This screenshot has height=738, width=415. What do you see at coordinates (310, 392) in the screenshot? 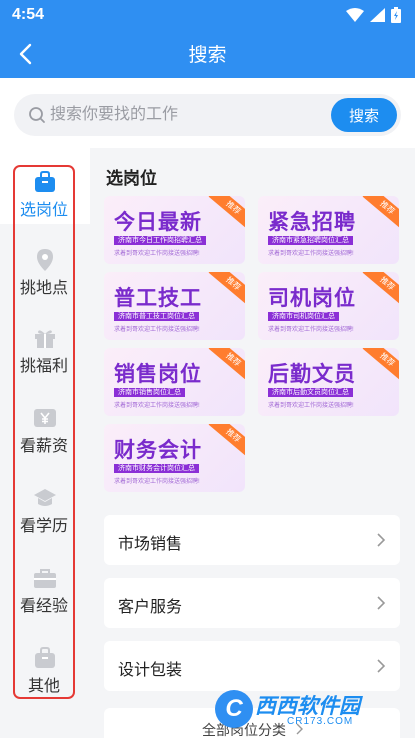
I see `card-banner: 济南市后勤文员岗位汇总` at bounding box center [310, 392].